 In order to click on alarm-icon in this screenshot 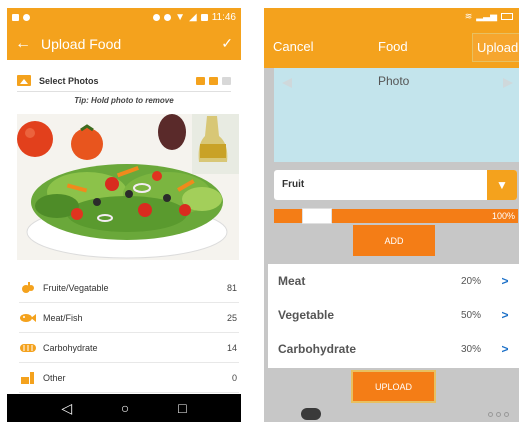, I will do `click(168, 17)`.